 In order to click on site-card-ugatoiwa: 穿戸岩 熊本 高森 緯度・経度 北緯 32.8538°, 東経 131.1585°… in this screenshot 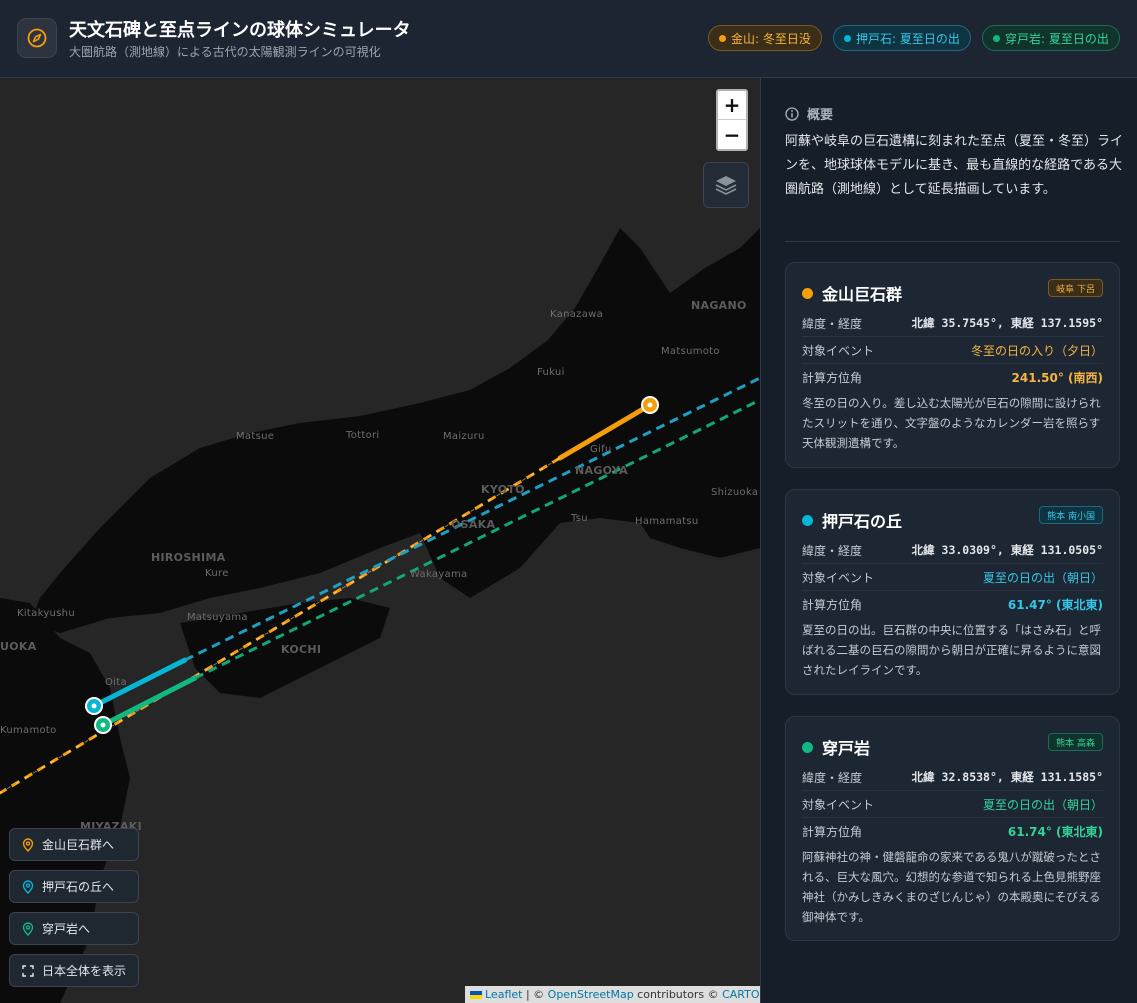, I will do `click(952, 828)`.